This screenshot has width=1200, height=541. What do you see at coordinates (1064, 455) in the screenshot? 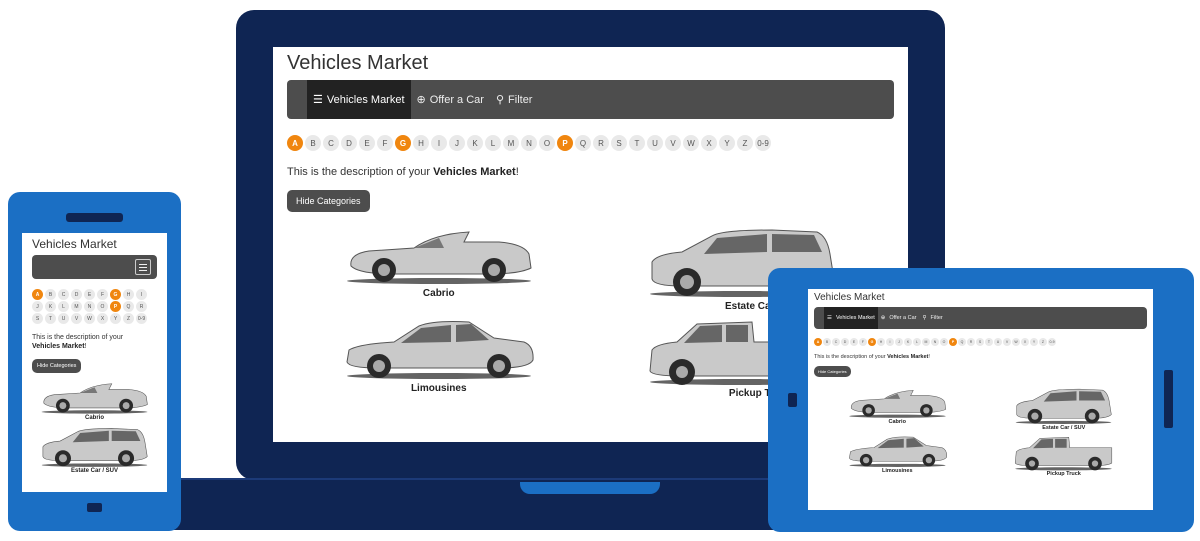
I see `category-pickup: Pickup Truck` at bounding box center [1064, 455].